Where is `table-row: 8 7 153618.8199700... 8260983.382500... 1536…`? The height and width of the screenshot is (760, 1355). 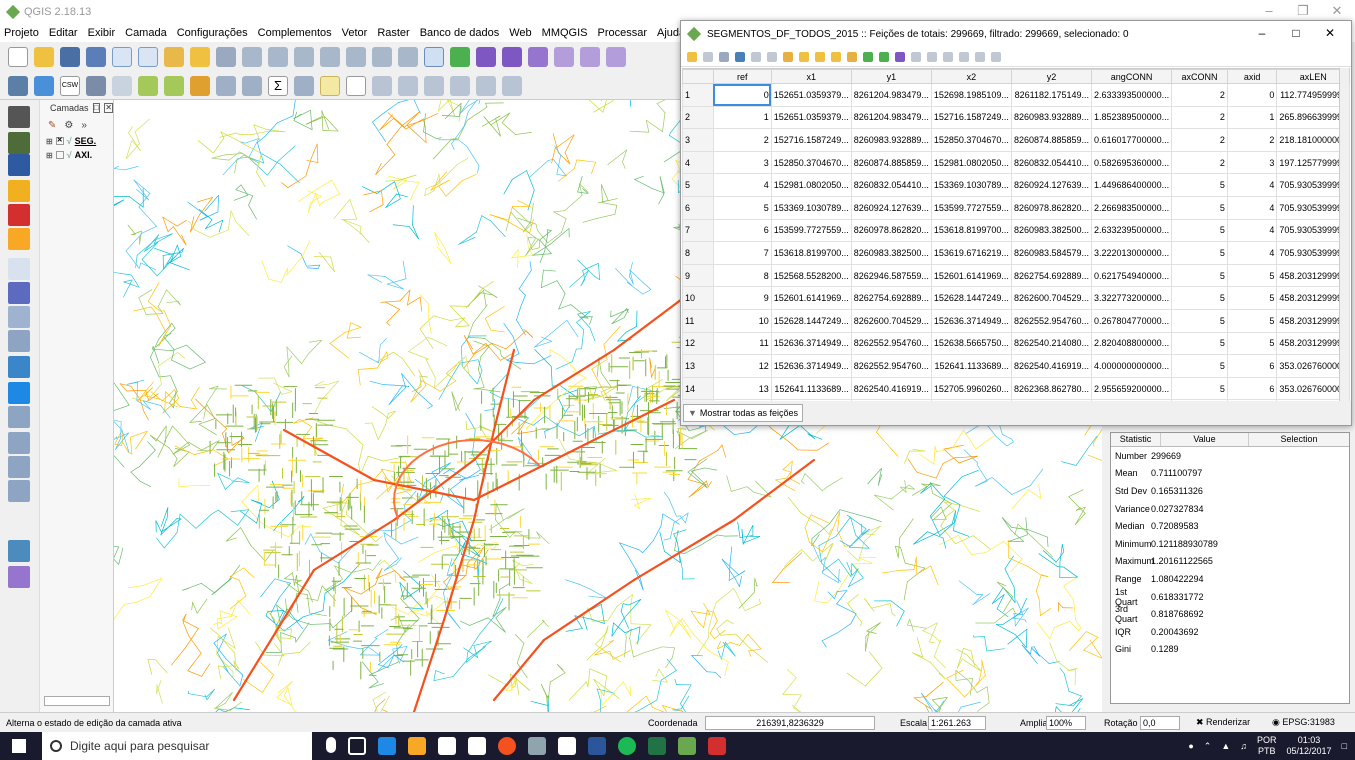
table-row: 8 7 153618.8199700... 8260983.382500... 1536… is located at coordinates (1016, 253).